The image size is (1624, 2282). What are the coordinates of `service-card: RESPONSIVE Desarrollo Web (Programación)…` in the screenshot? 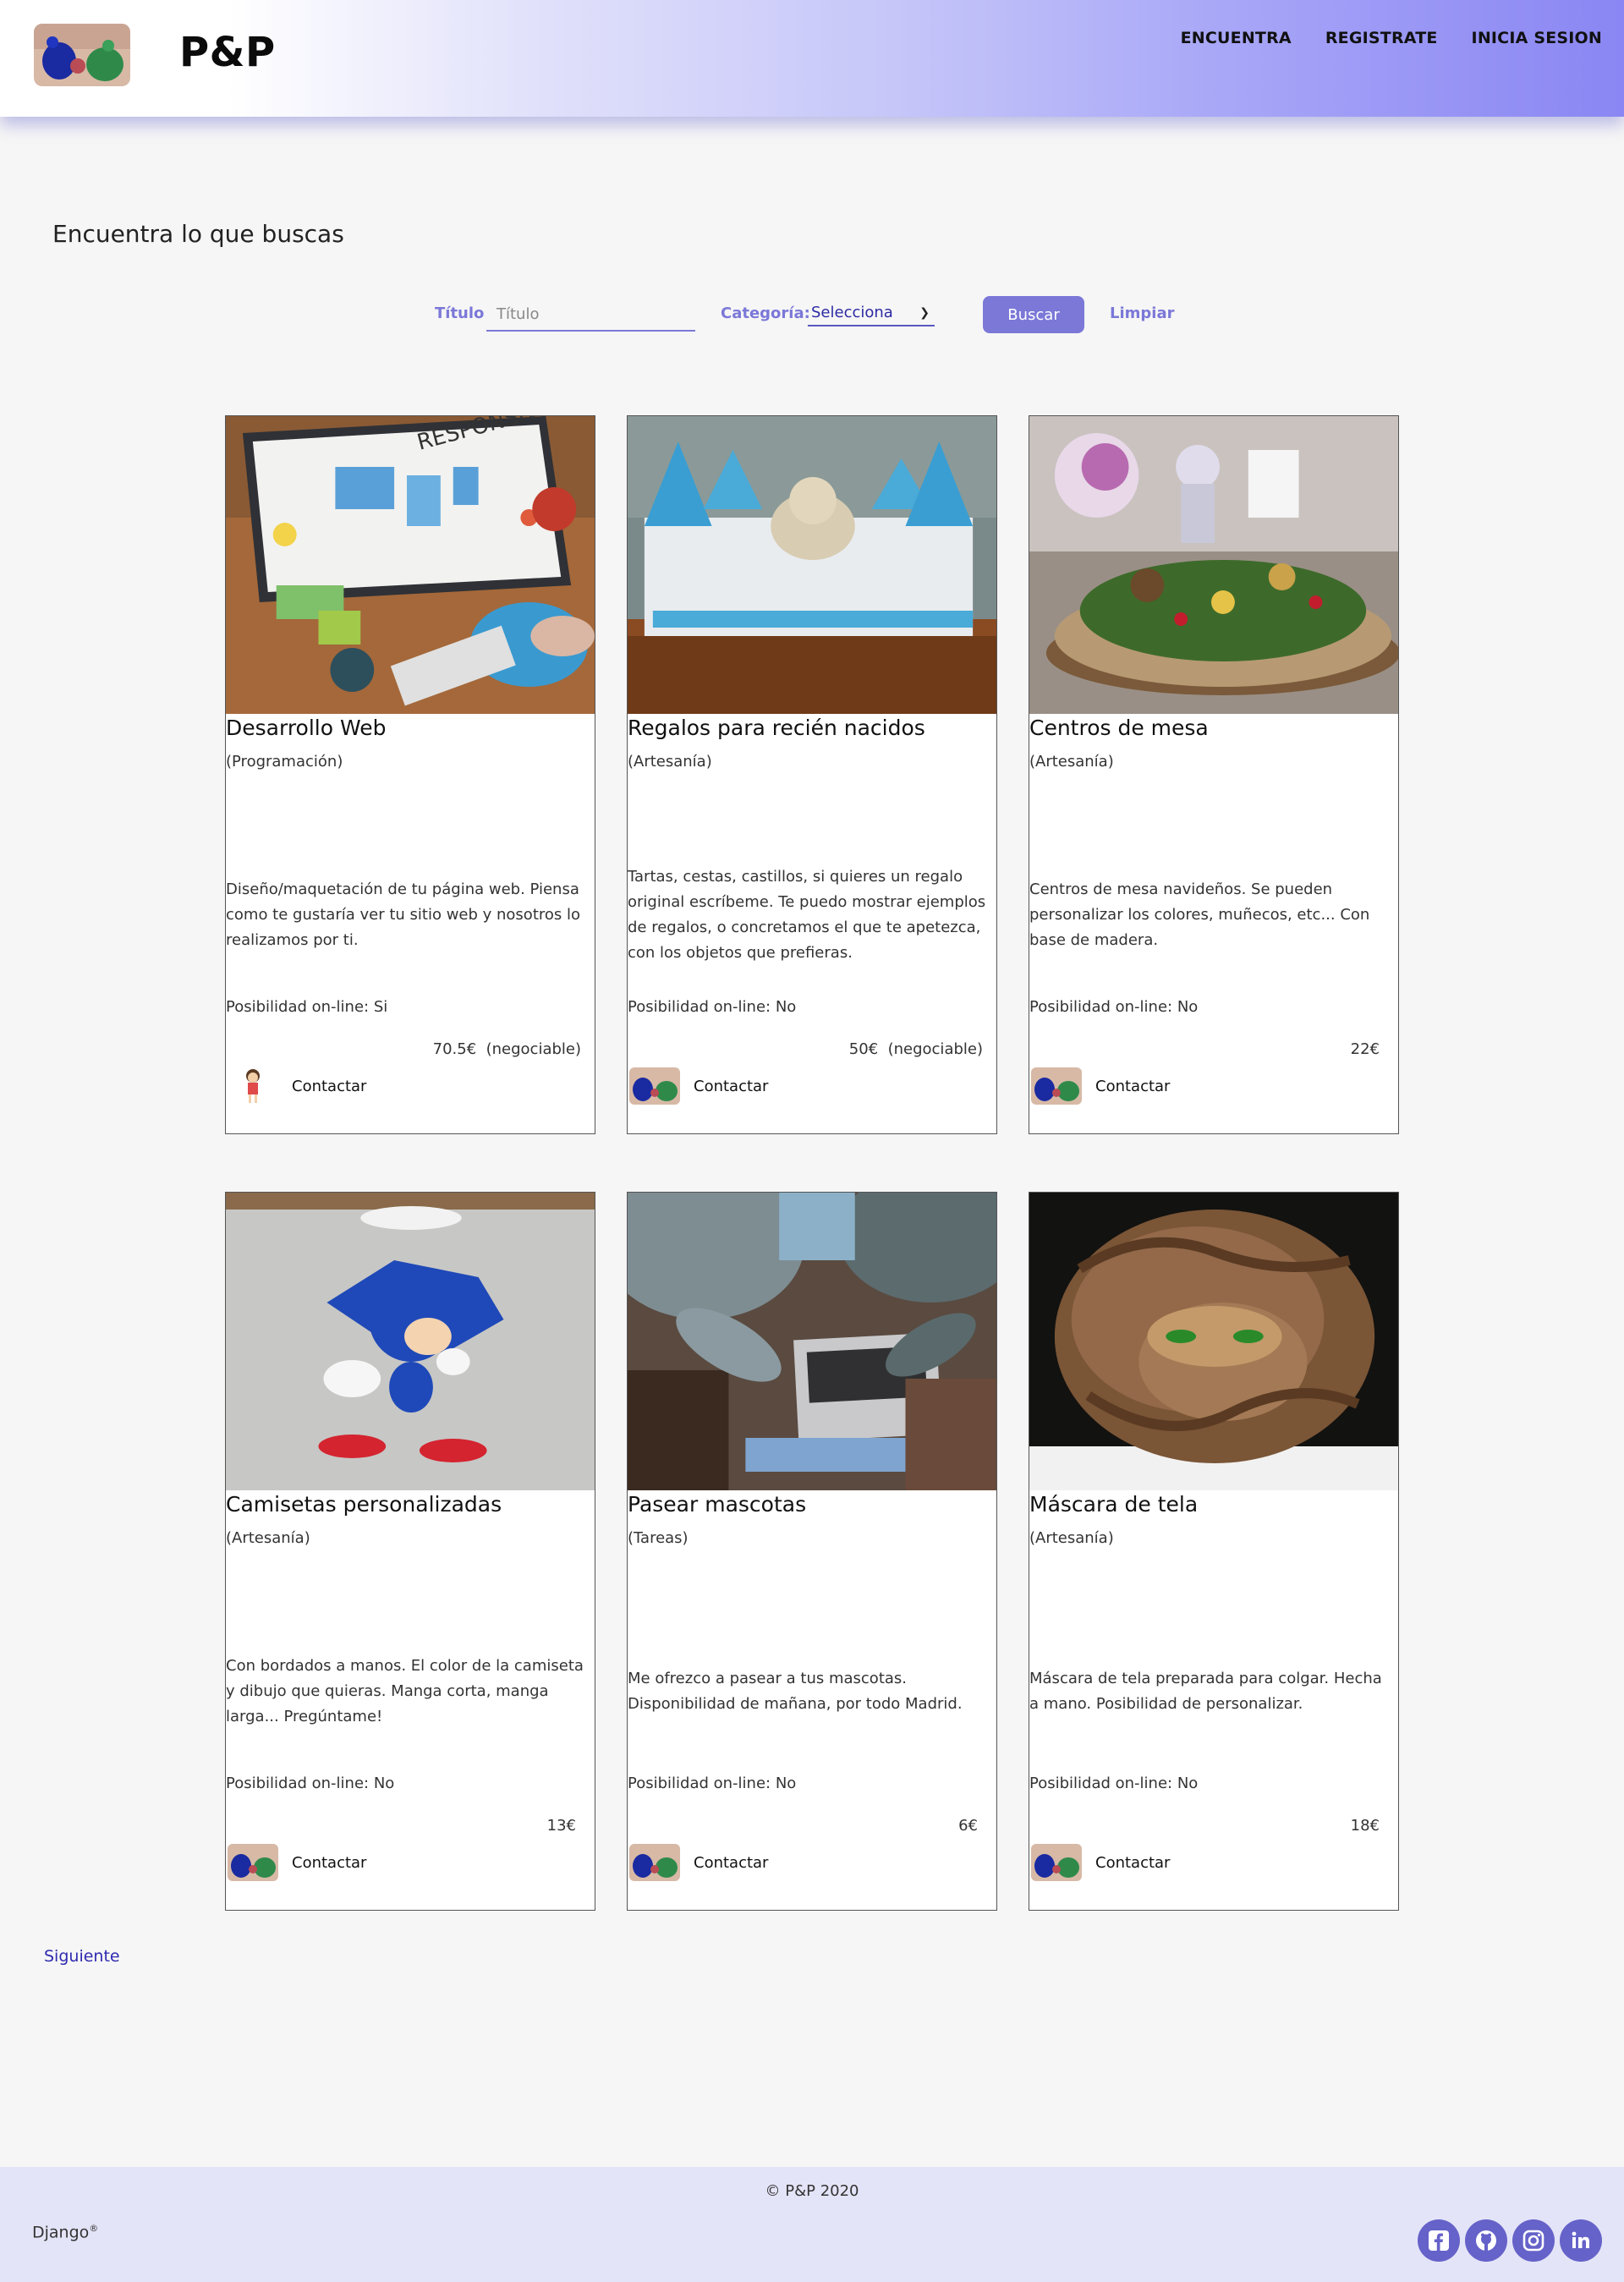 It's located at (410, 774).